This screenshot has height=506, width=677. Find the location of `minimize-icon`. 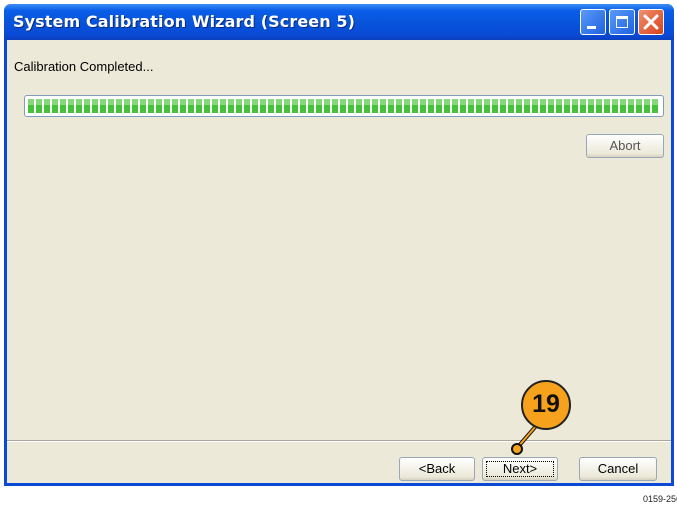

minimize-icon is located at coordinates (591, 27).